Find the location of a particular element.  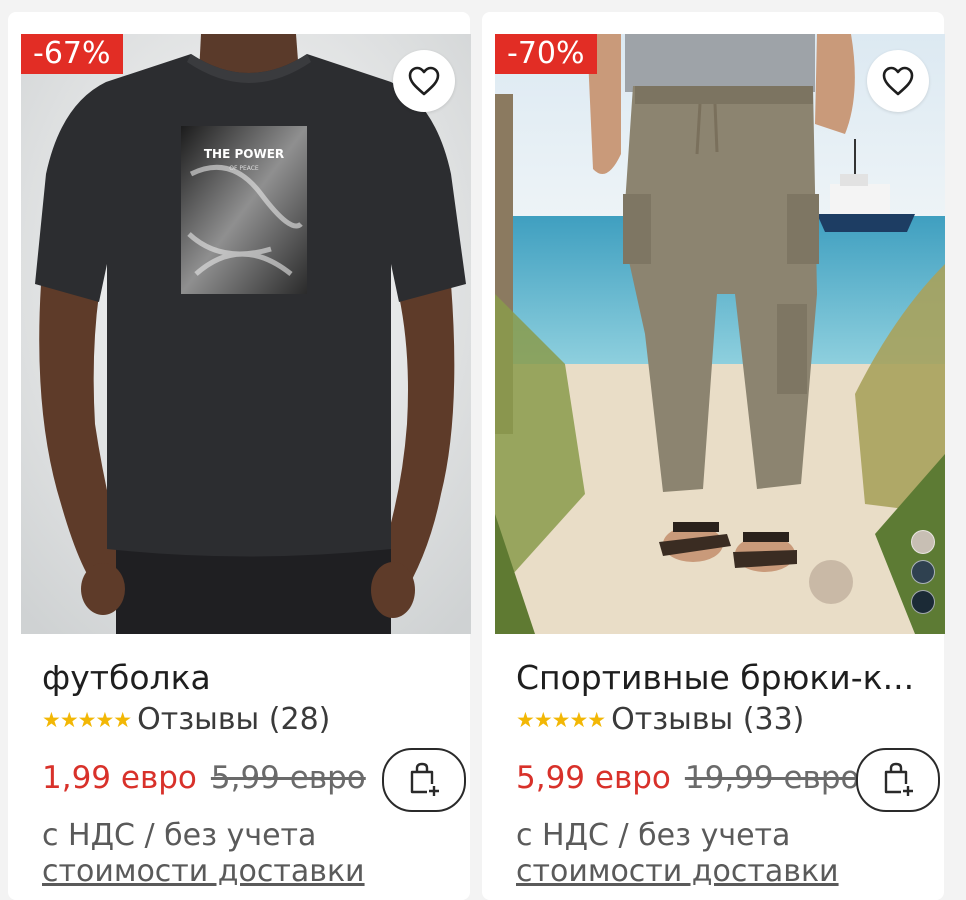

print-subtext: OF PEACE is located at coordinates (244, 168).